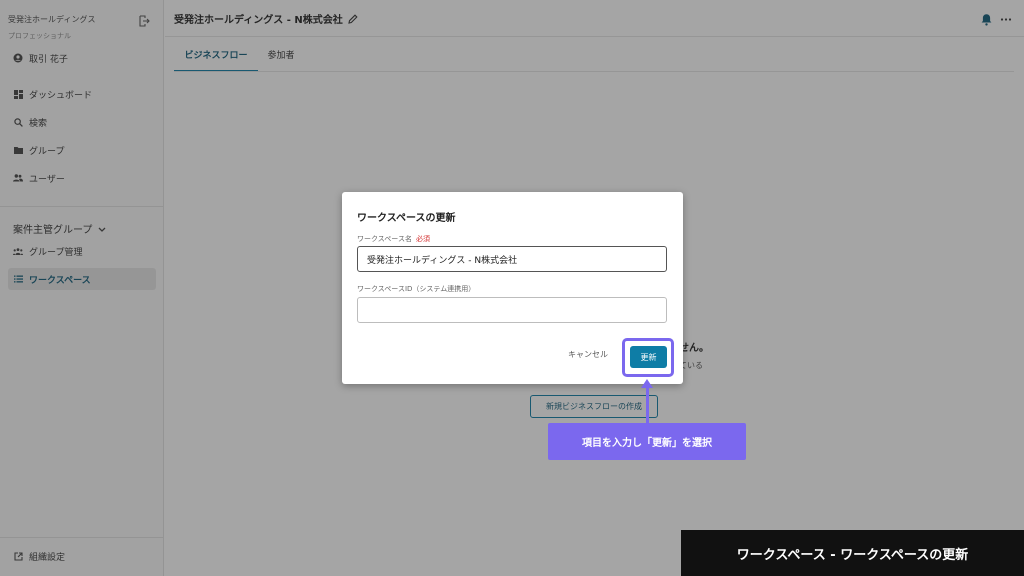  Describe the element at coordinates (512, 310) in the screenshot. I see `workspace-id-input` at that location.